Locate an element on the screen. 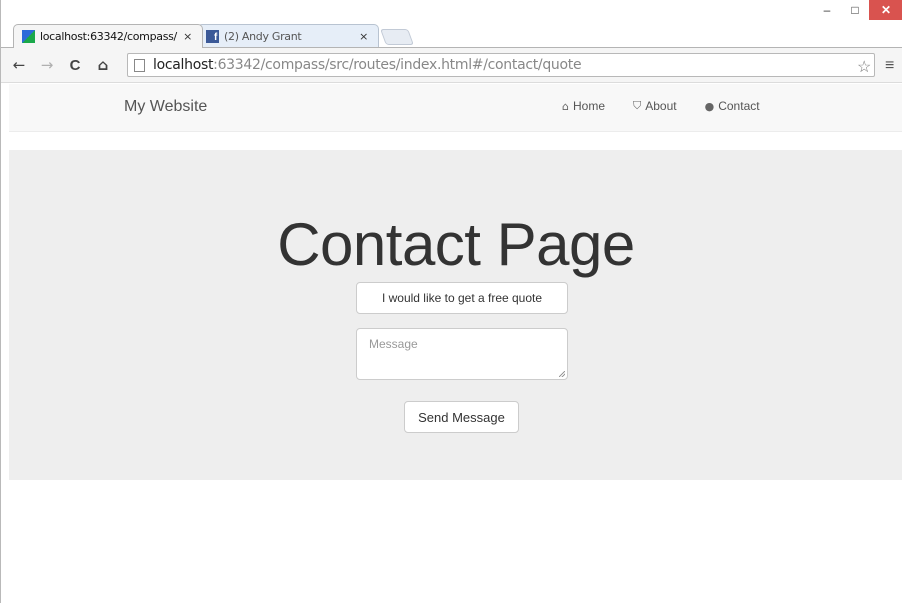 This screenshot has height=603, width=902. bookmark-star-icon: ☆ is located at coordinates (864, 67).